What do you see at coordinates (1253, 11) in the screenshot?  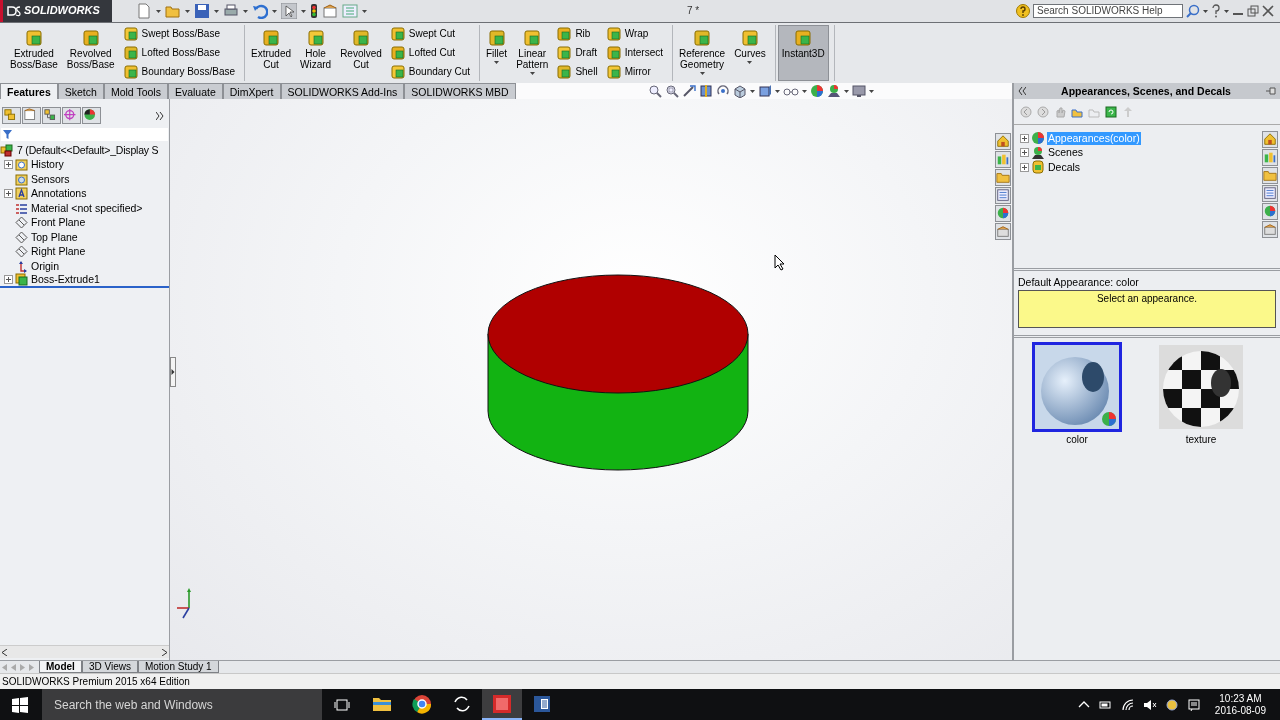 I see `restore-icon` at bounding box center [1253, 11].